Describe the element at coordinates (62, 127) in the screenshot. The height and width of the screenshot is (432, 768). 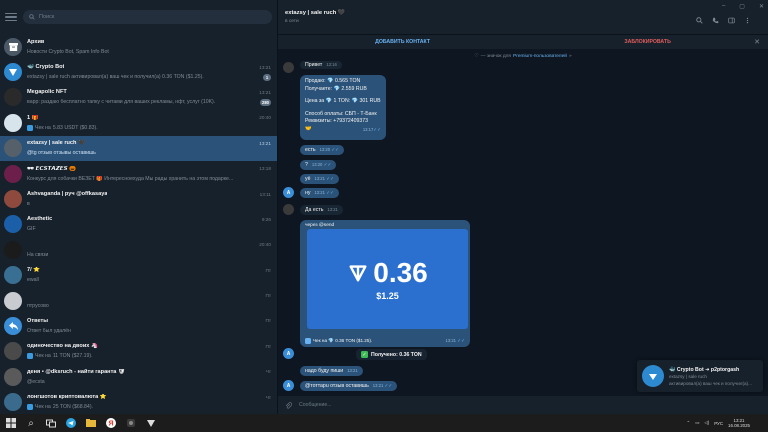
I see `chat-preview: Чек на 5.83 USDT ($0.83).` at that location.